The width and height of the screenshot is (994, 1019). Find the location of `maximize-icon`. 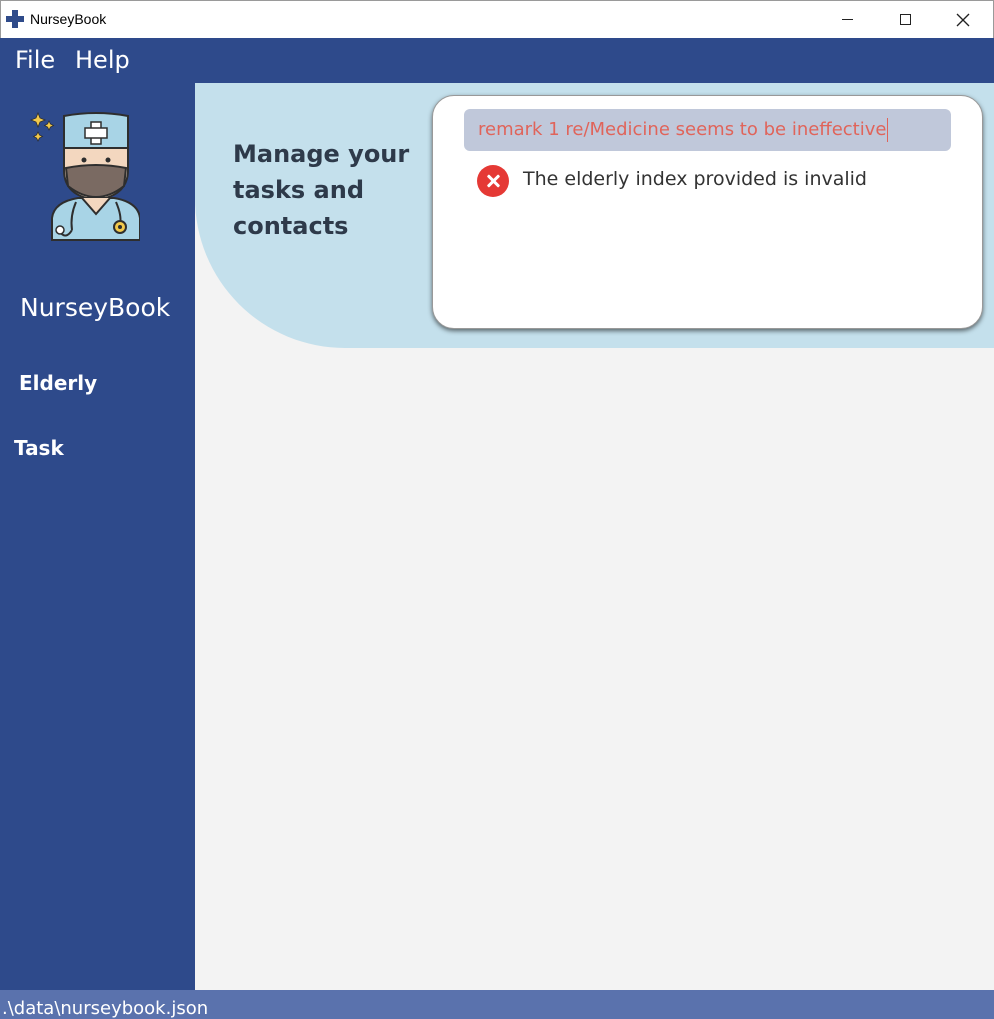

maximize-icon is located at coordinates (905, 19).